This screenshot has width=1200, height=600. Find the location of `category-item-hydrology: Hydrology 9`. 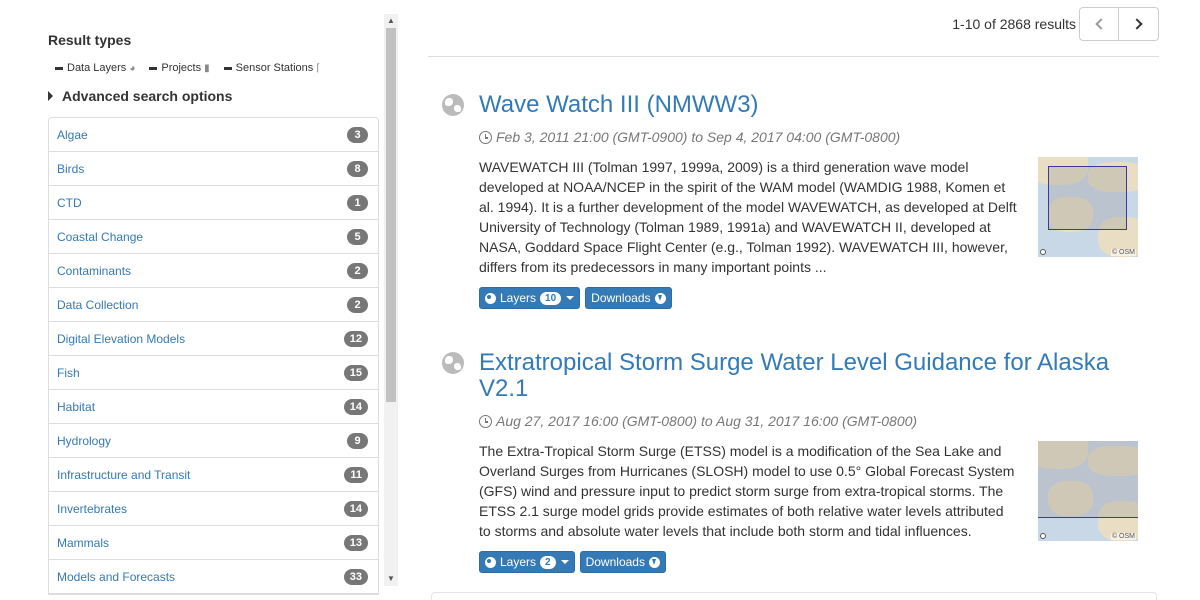

category-item-hydrology: Hydrology 9 is located at coordinates (213, 441).